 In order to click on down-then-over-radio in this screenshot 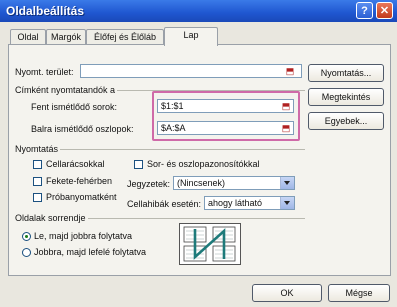, I will do `click(26, 236)`.